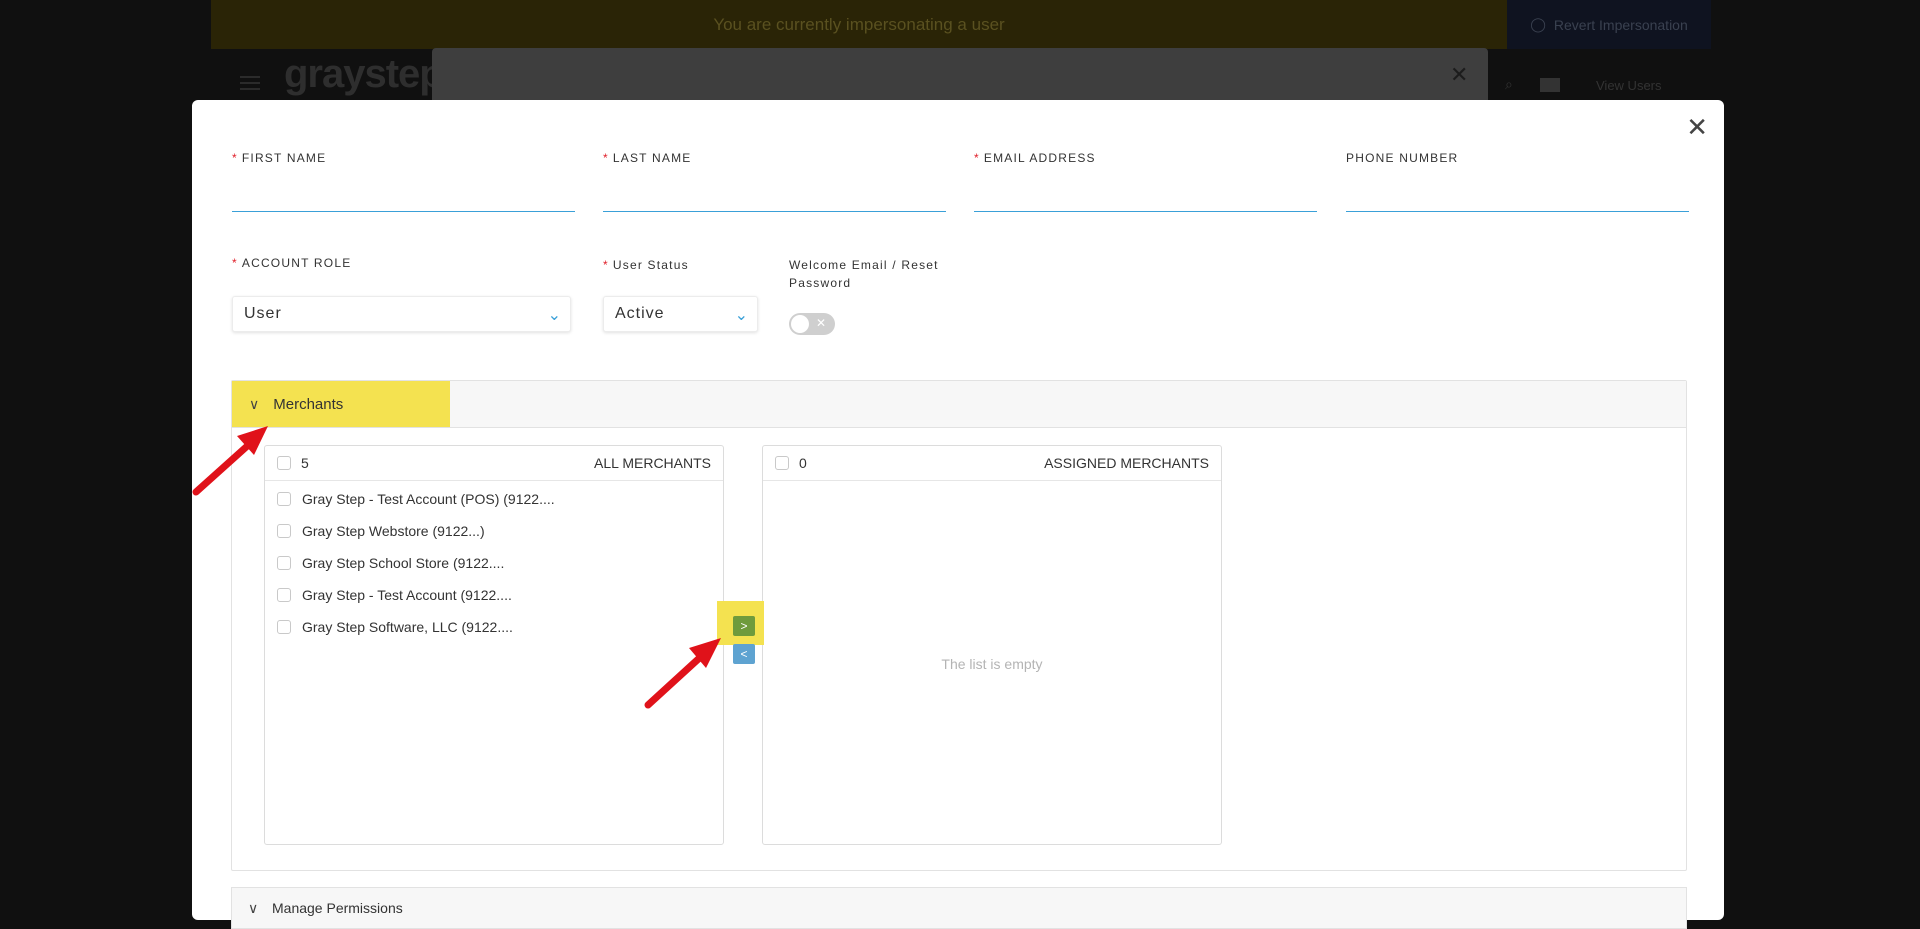 The width and height of the screenshot is (1920, 929). What do you see at coordinates (1509, 84) in the screenshot?
I see `search-icon: ⌕` at bounding box center [1509, 84].